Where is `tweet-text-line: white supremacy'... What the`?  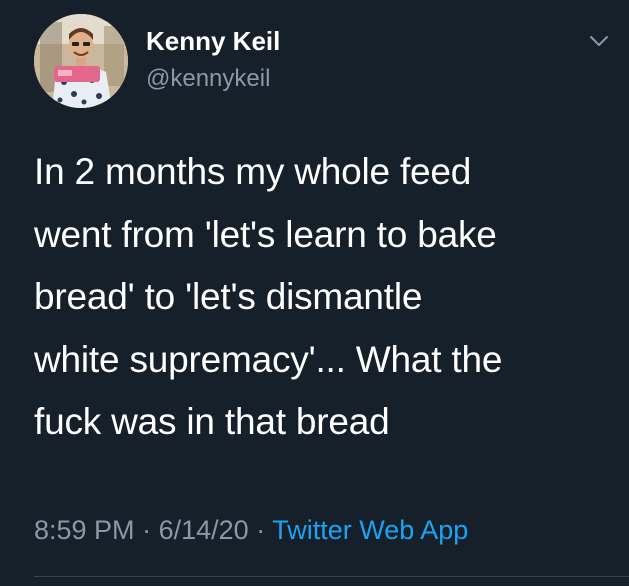 tweet-text-line: white supremacy'... What the is located at coordinates (268, 359).